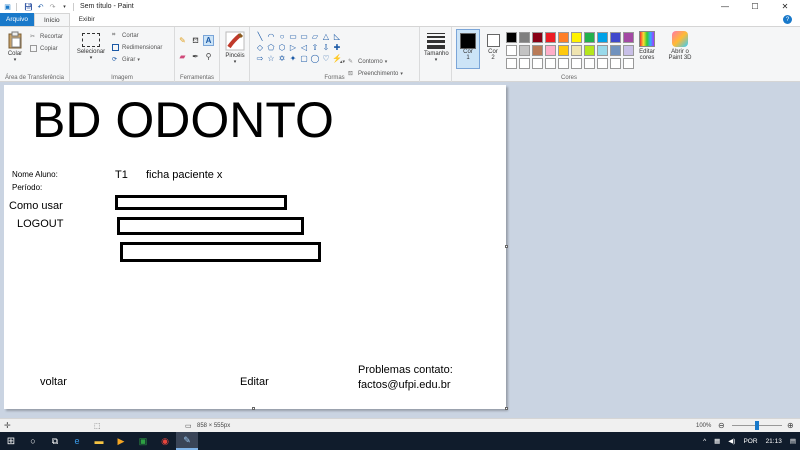 Image resolution: width=800 pixels, height=450 pixels. What do you see at coordinates (44, 48) in the screenshot?
I see `copy-button: Copiar` at bounding box center [44, 48].